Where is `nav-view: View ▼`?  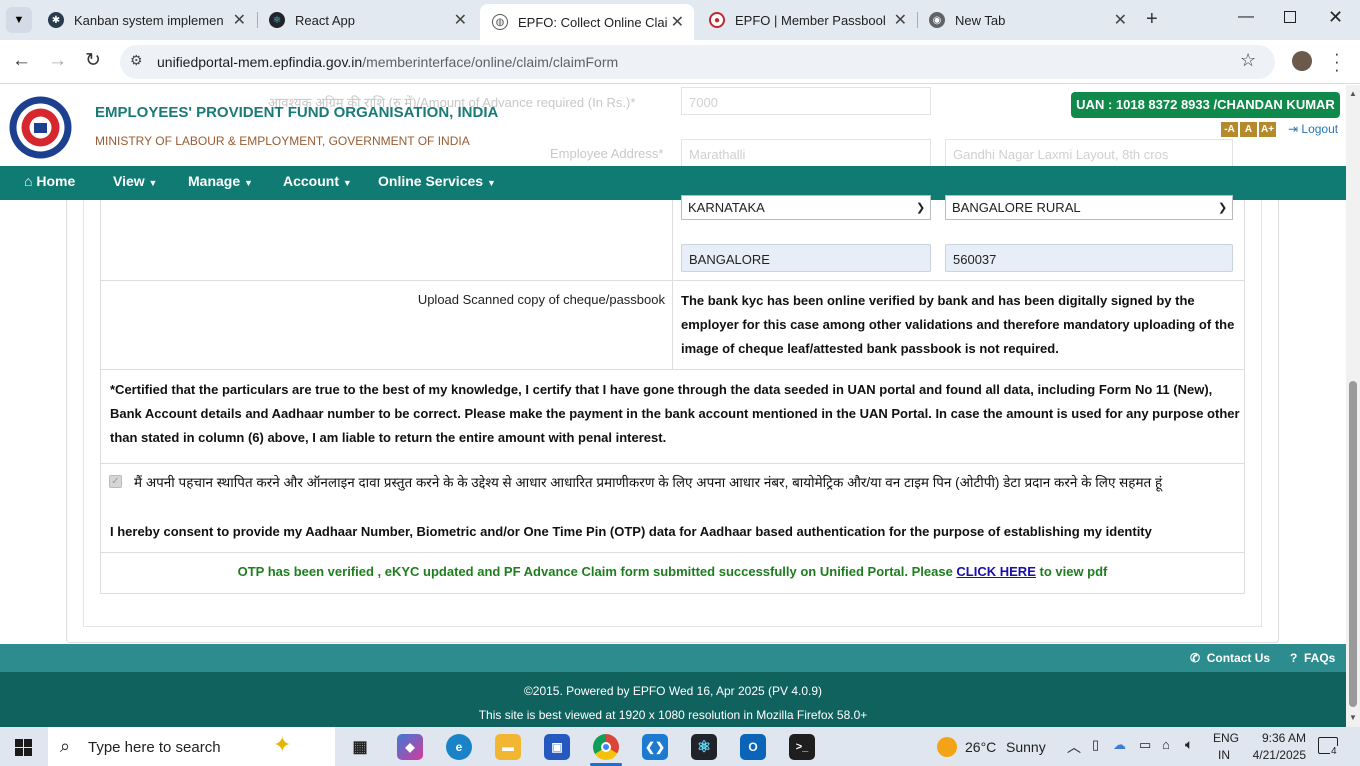
nav-view: View ▼ is located at coordinates (135, 183).